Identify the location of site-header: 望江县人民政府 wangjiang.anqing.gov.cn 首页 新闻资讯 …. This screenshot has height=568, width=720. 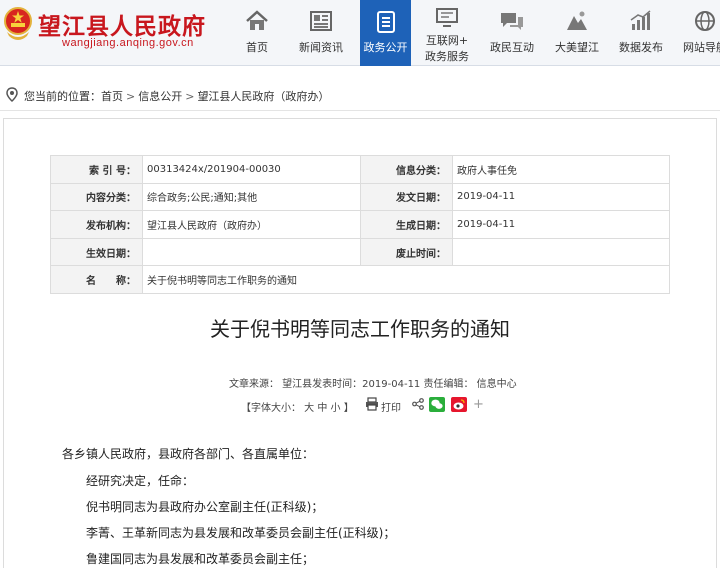
(360, 33).